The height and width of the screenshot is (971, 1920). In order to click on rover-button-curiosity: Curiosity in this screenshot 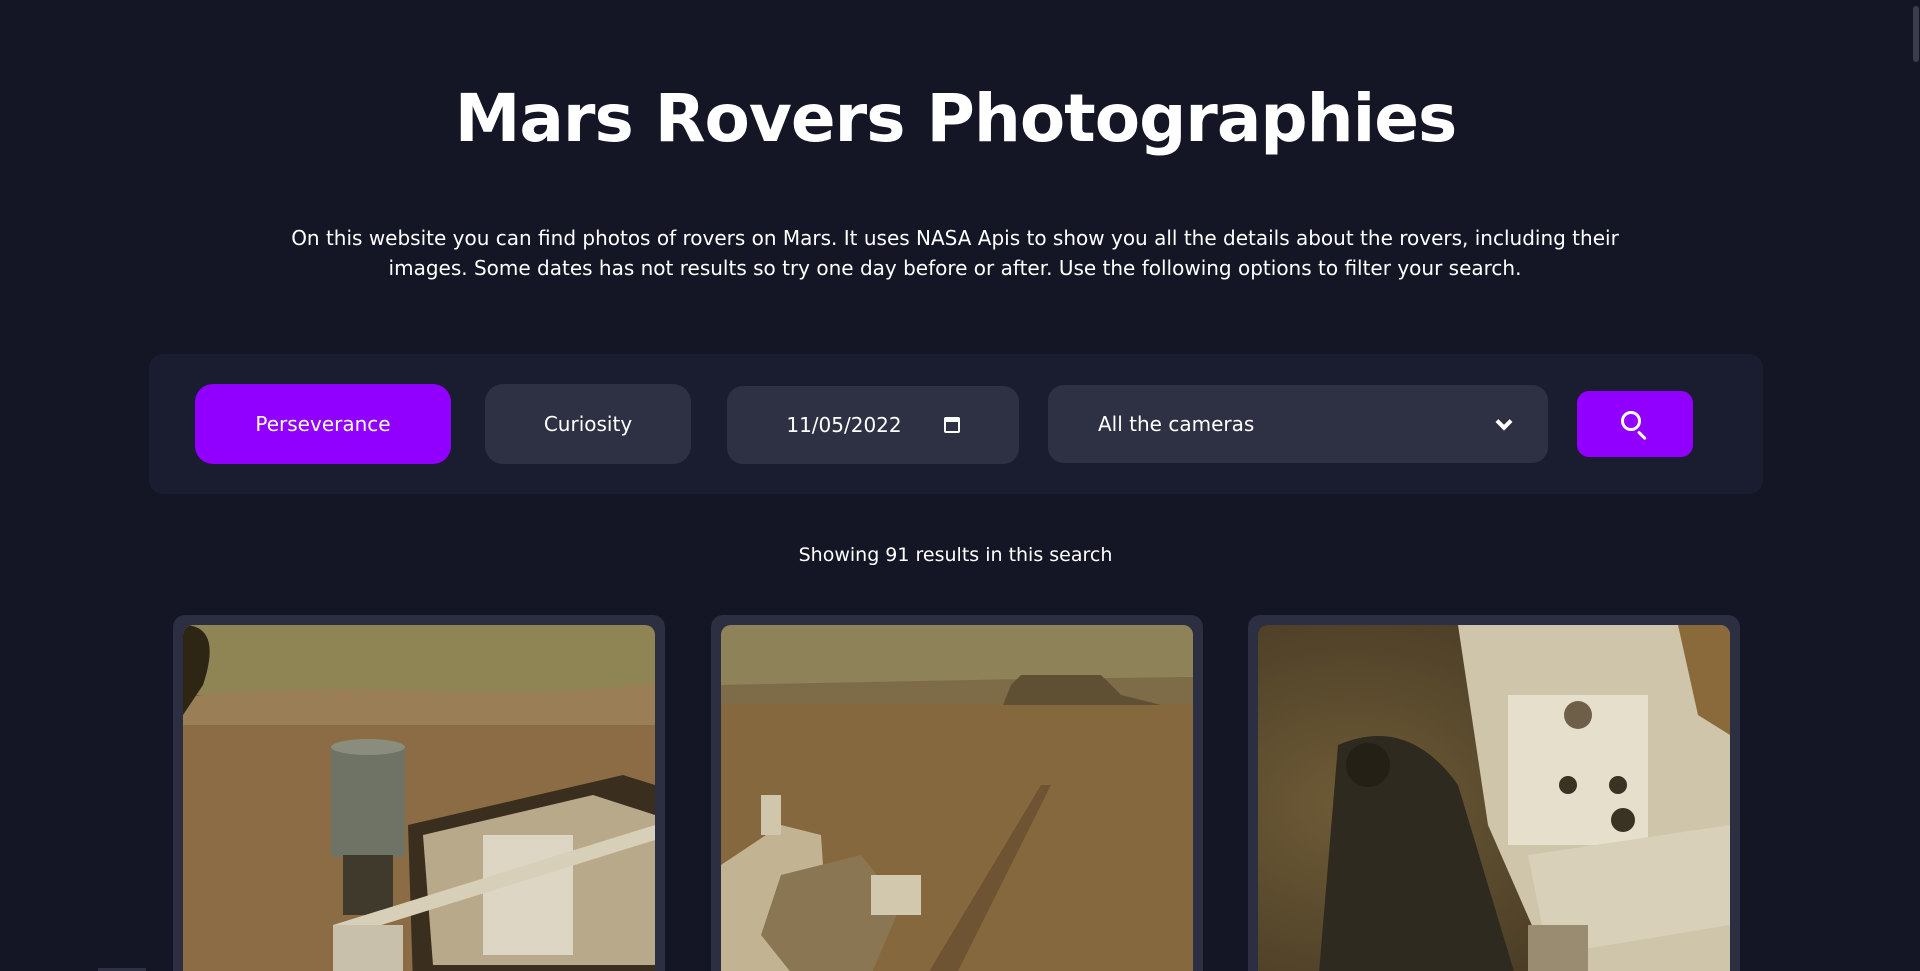, I will do `click(588, 424)`.